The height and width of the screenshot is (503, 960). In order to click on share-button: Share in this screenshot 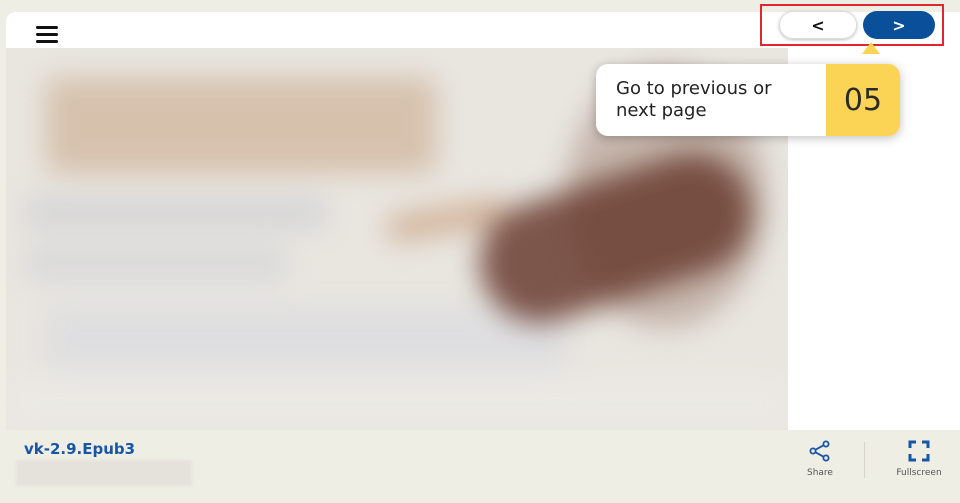, I will do `click(820, 459)`.